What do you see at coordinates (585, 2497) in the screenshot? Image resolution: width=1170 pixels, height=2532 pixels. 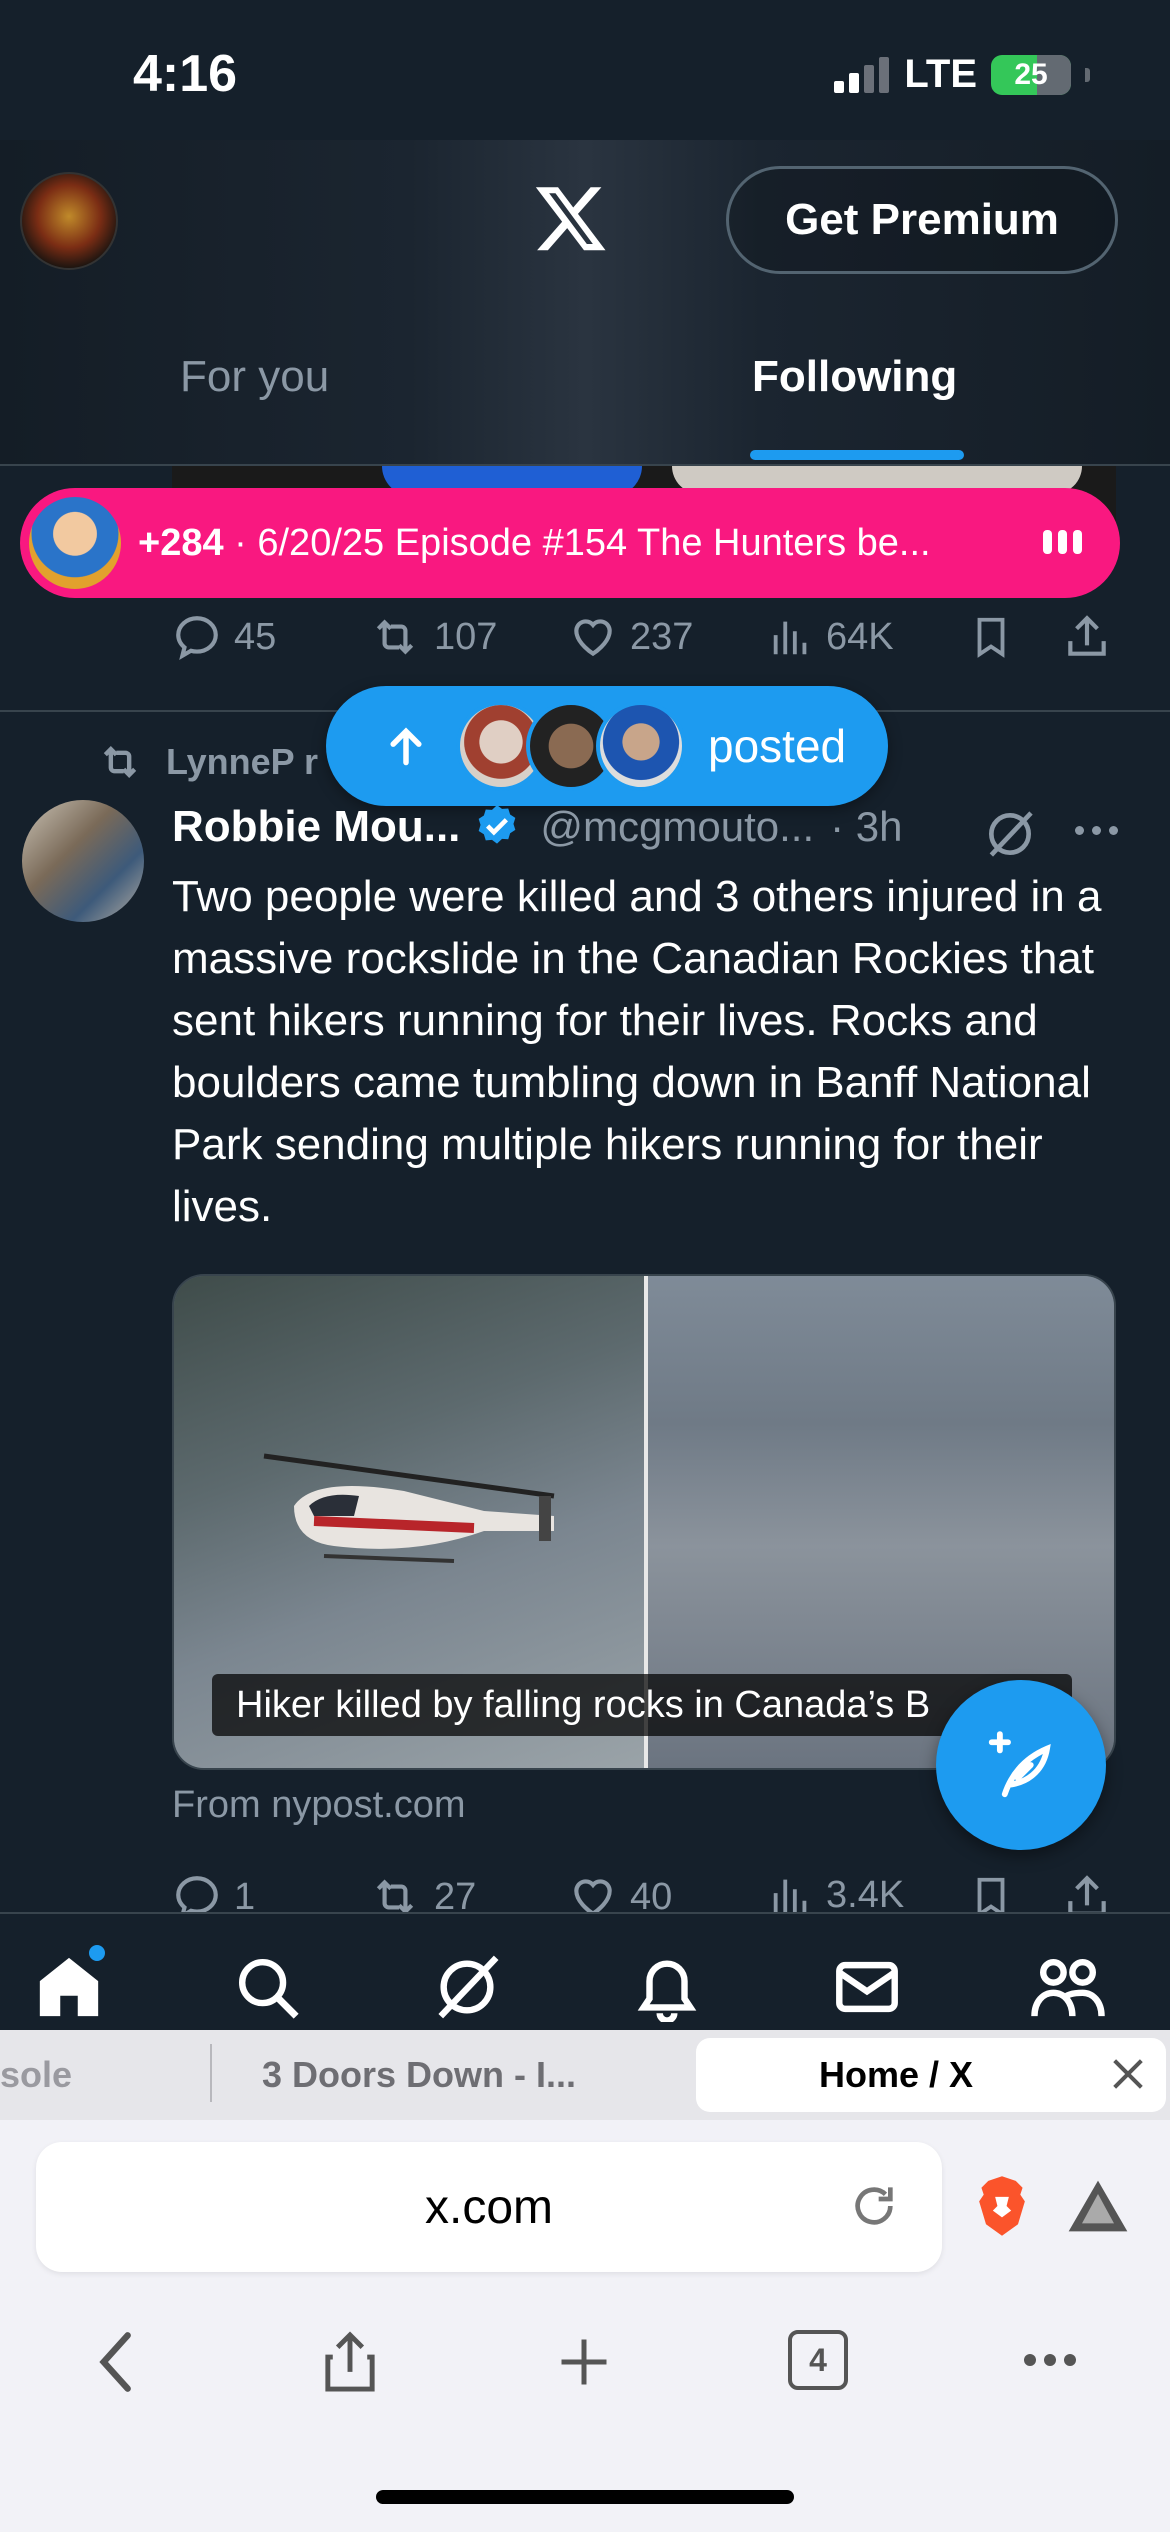 I see `home-indicator` at bounding box center [585, 2497].